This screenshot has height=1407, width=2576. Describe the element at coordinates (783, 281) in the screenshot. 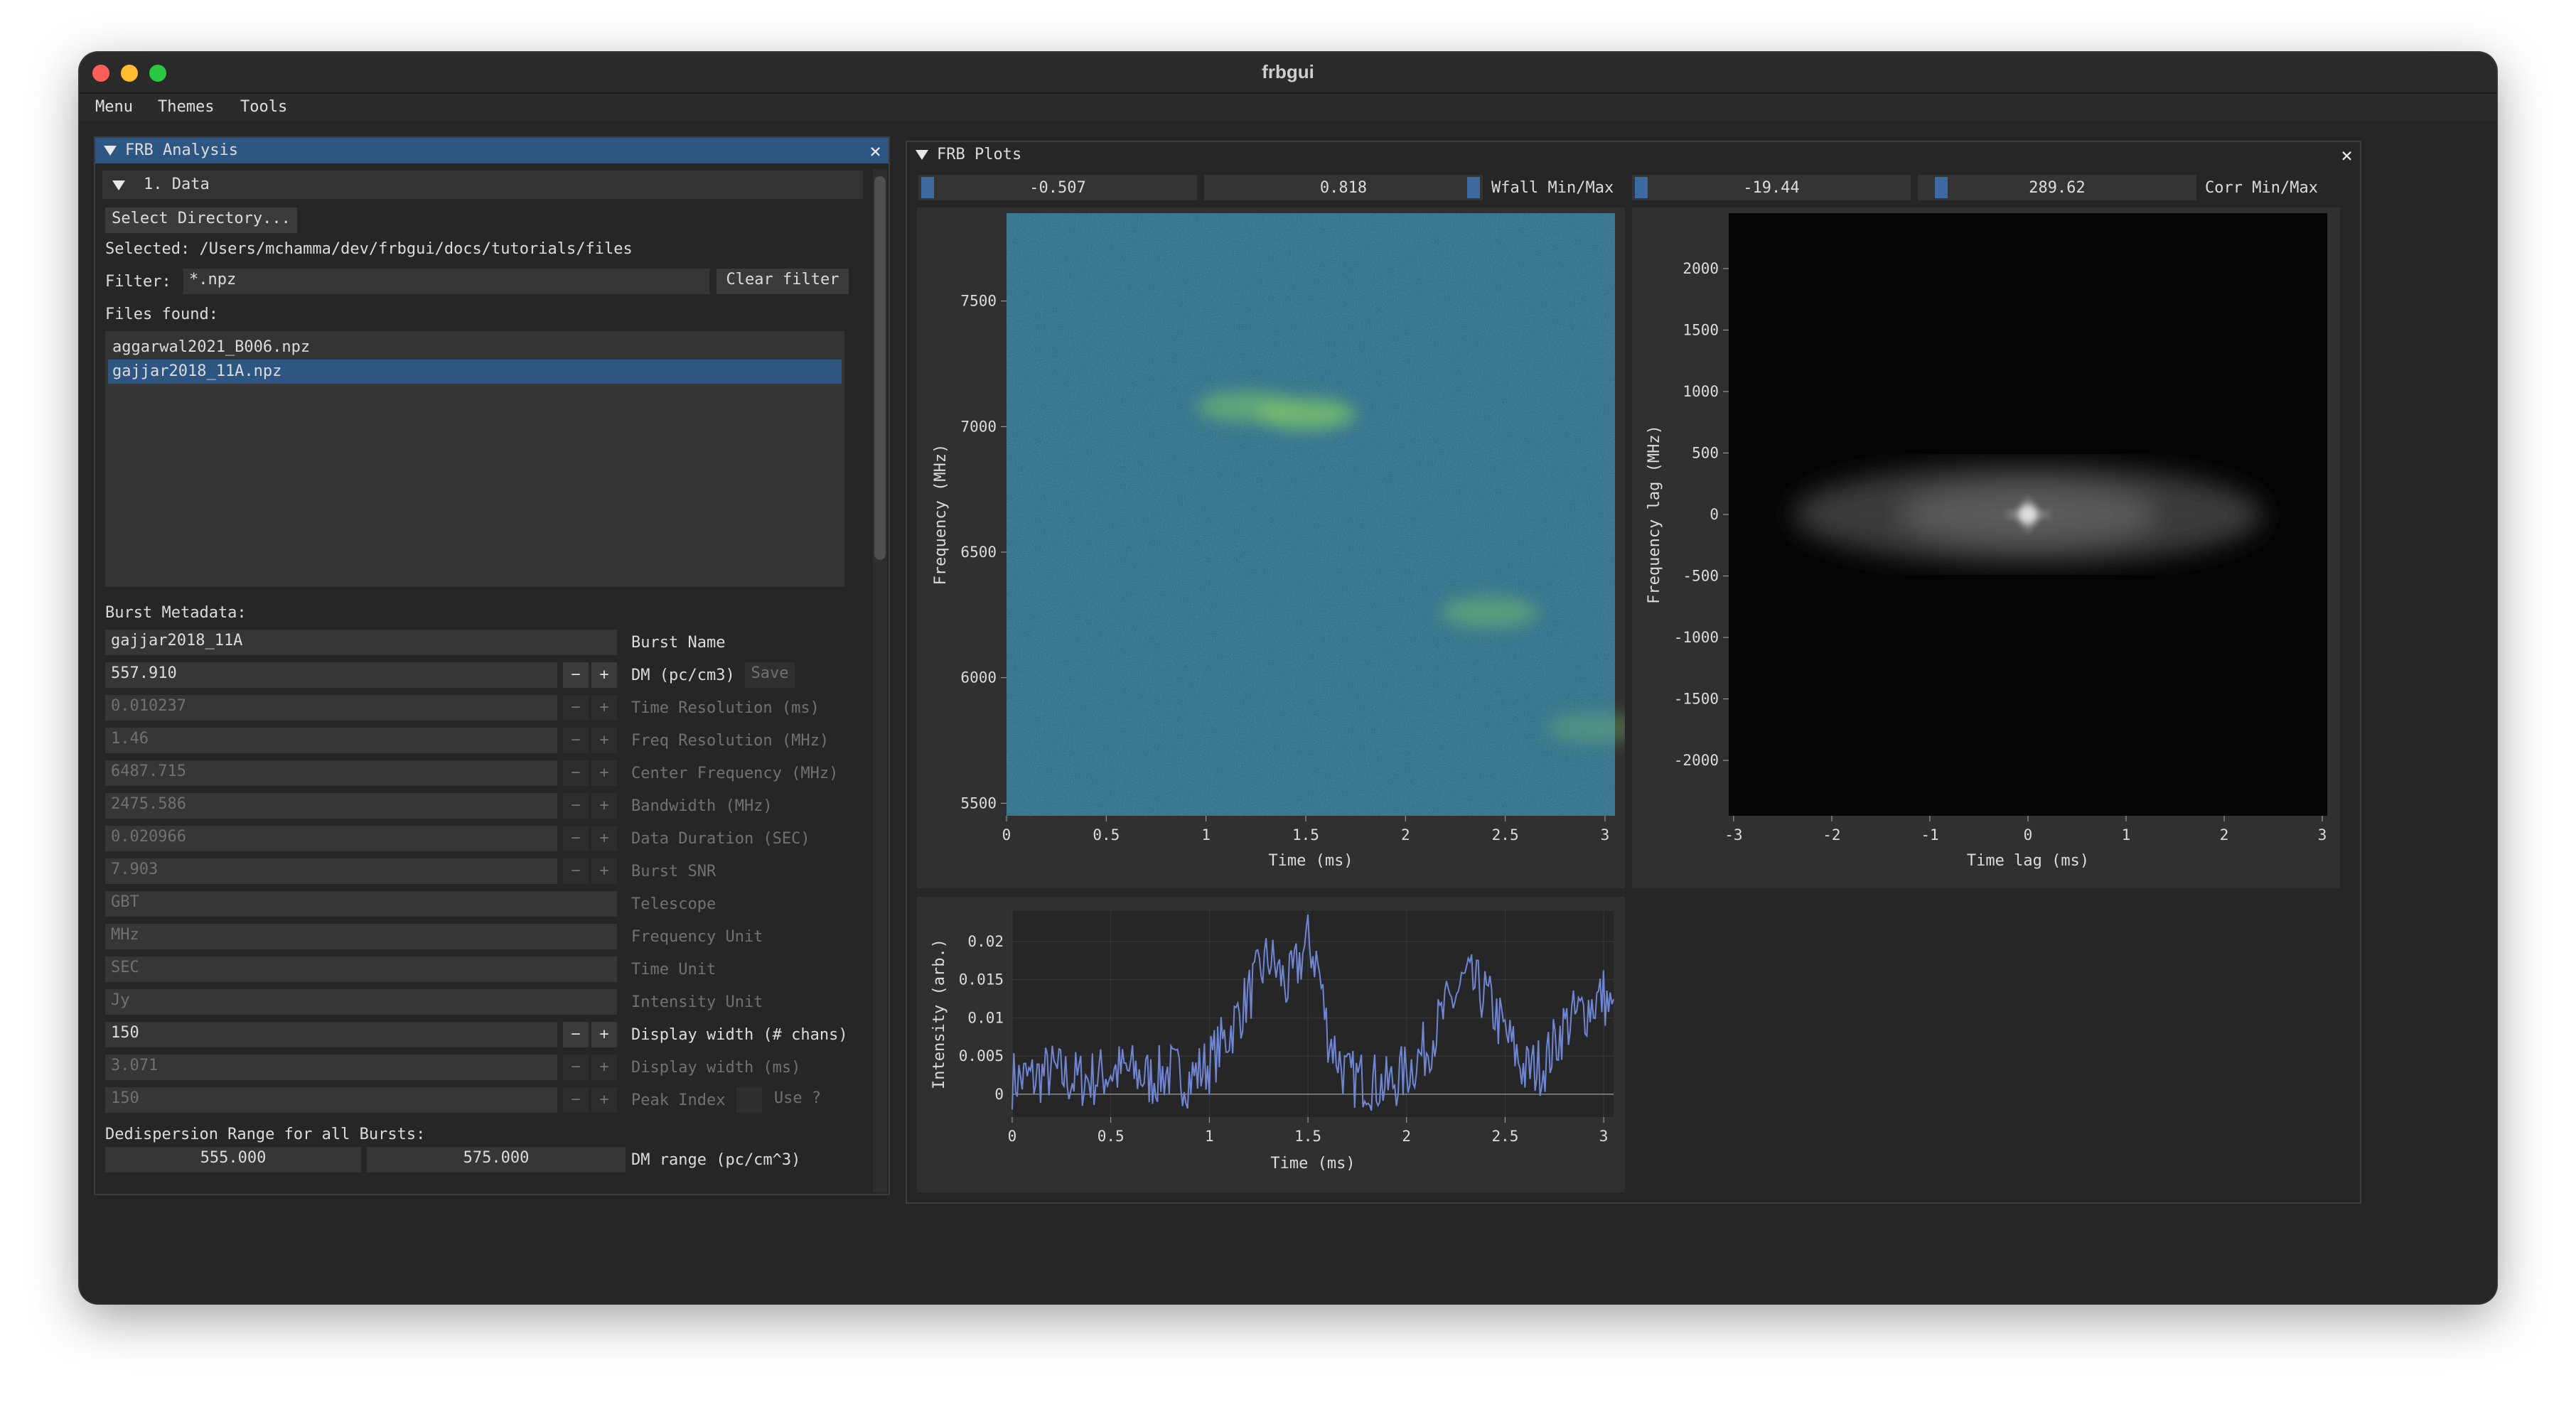

I see `clear-filter-button: Clear filter` at that location.